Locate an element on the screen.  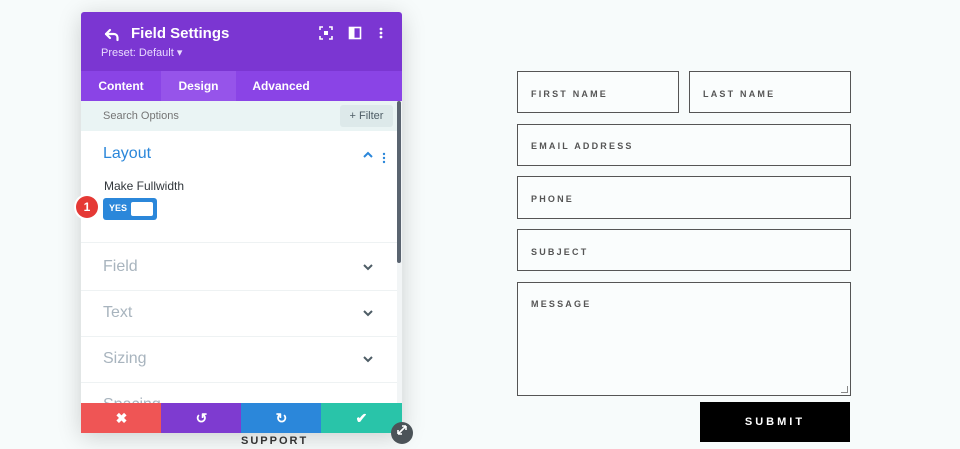
section-title-sizing: Sizing is located at coordinates (125, 359).